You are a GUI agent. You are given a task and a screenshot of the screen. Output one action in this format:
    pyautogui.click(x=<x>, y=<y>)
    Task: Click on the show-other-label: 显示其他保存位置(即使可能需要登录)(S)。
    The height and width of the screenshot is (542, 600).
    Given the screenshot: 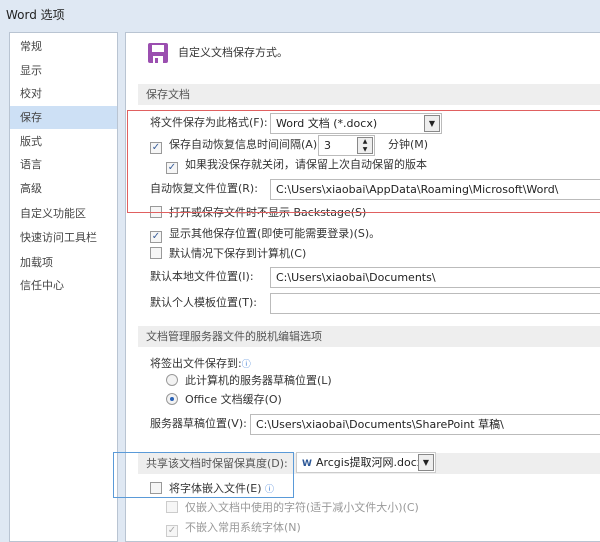 What is the action you would take?
    pyautogui.click(x=275, y=233)
    